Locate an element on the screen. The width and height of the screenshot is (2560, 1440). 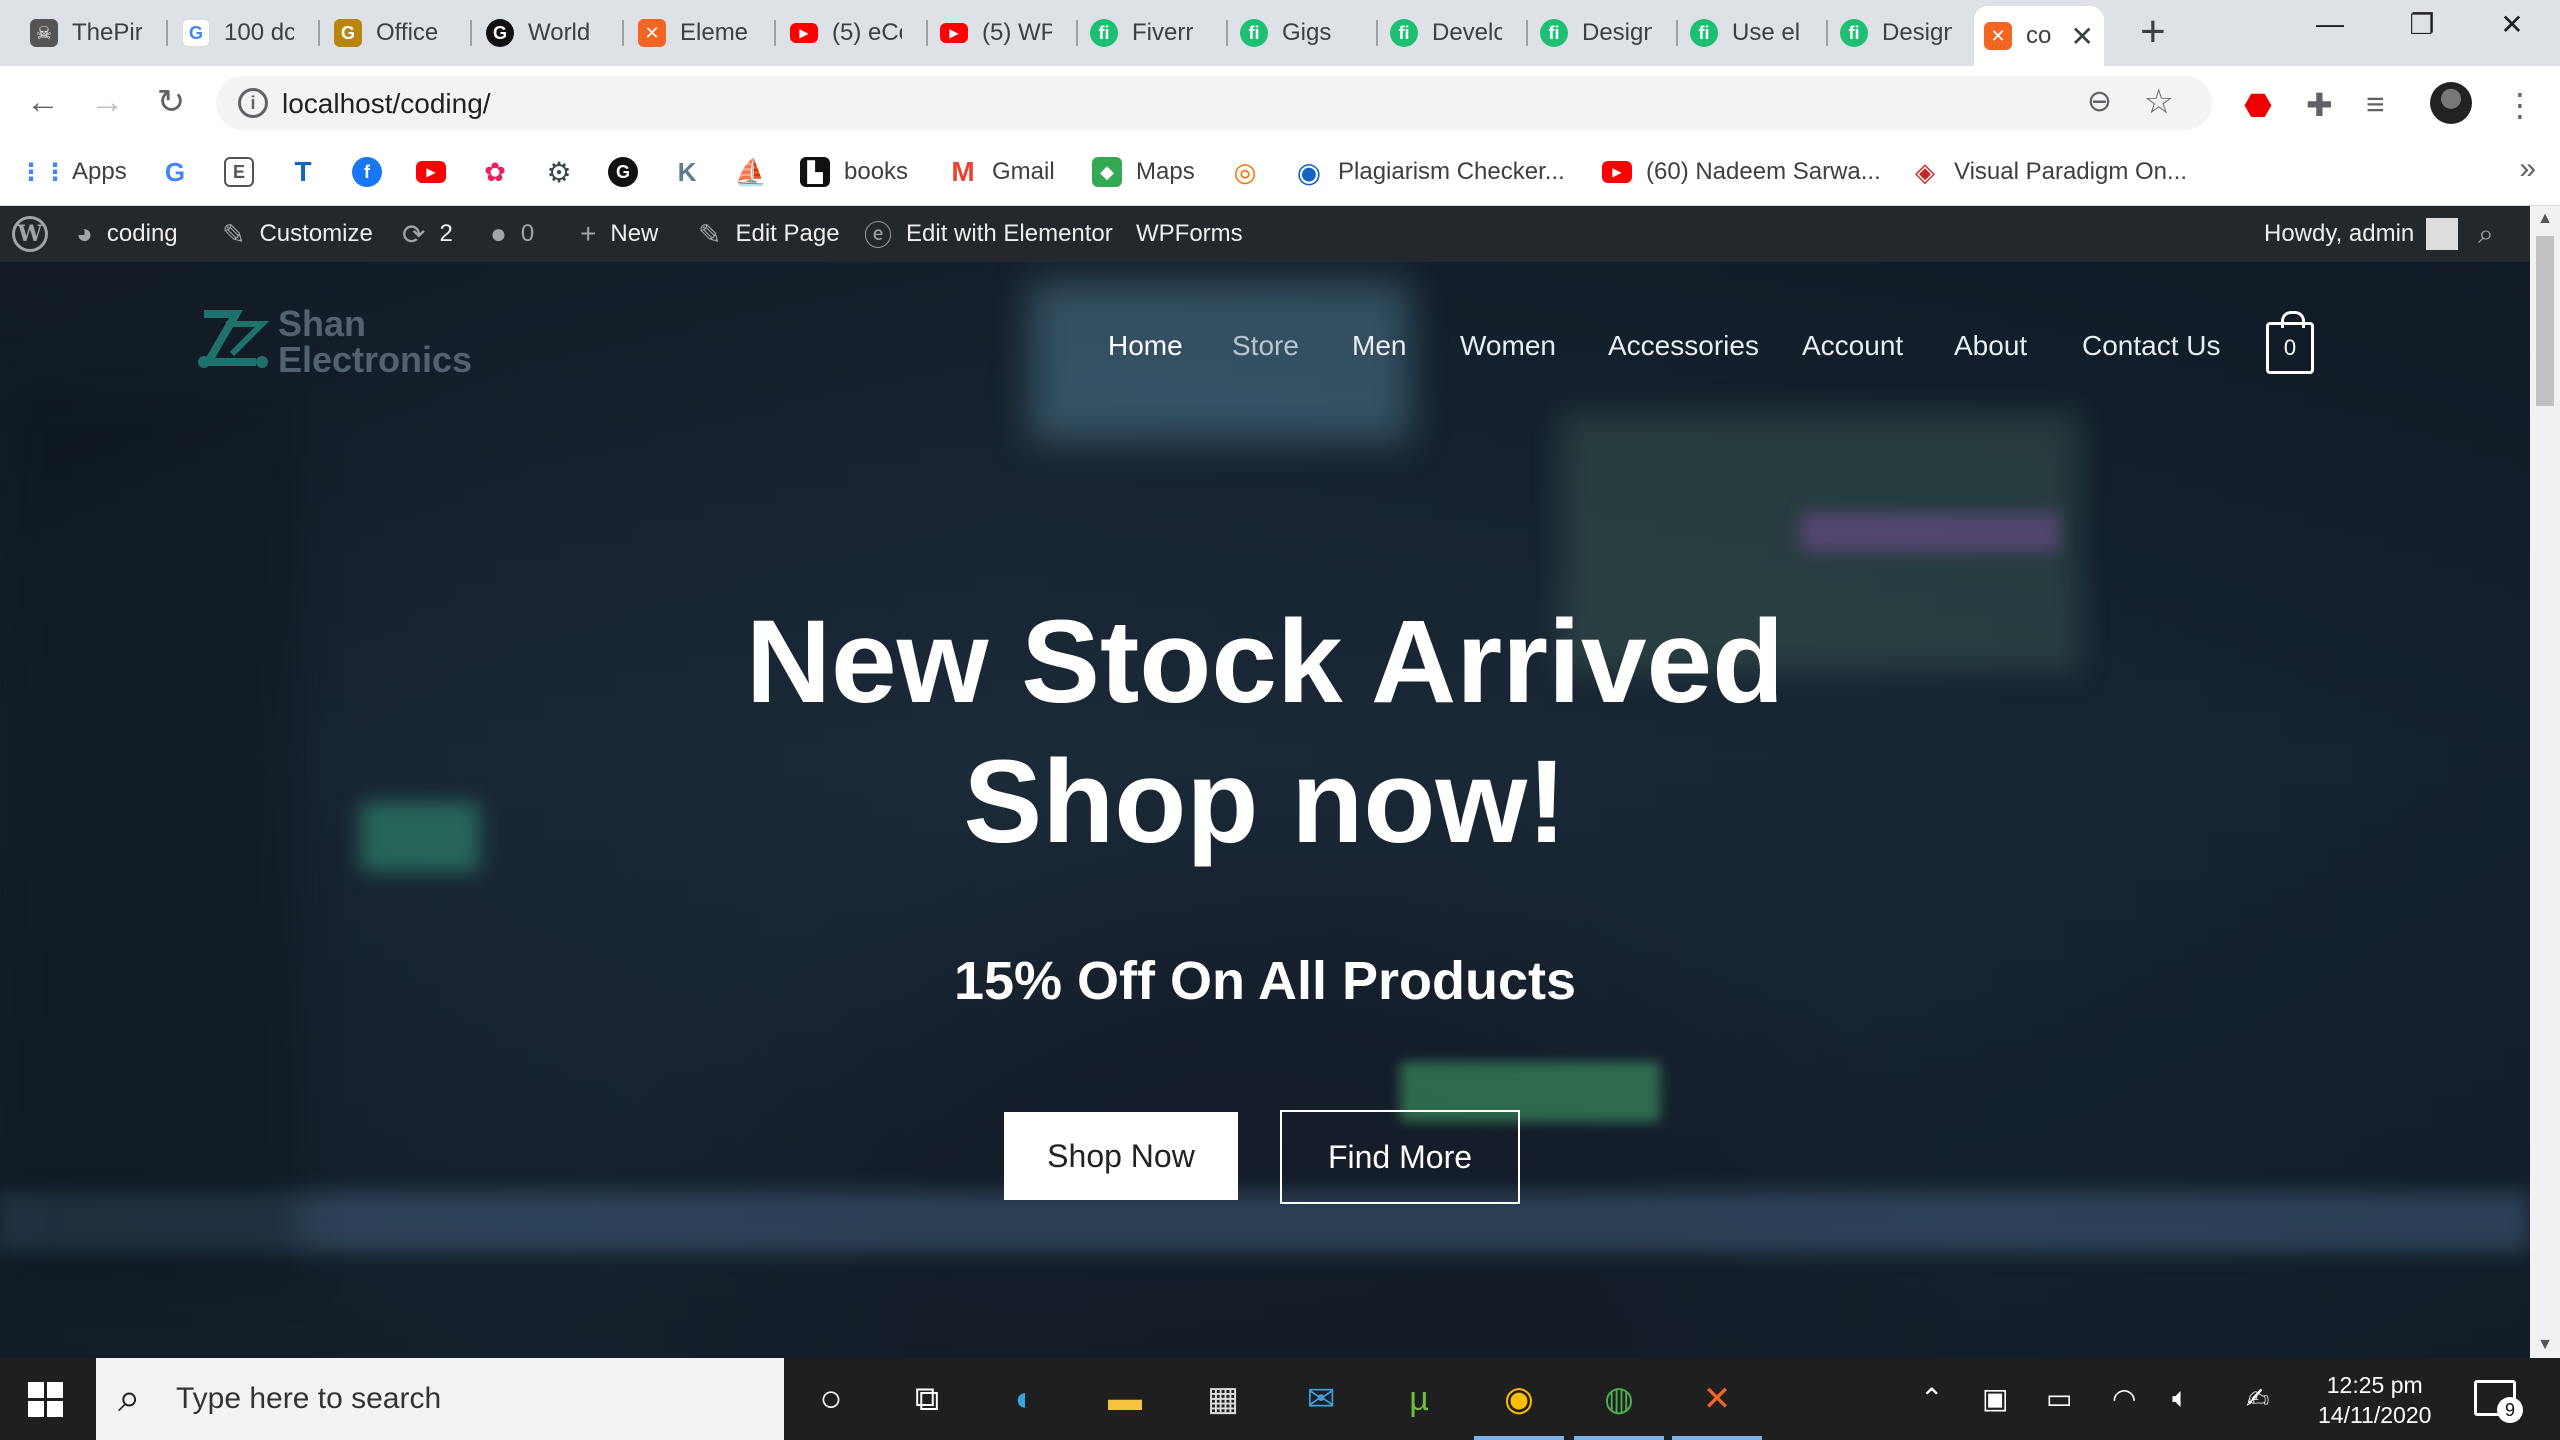
windows-start-icon is located at coordinates (46, 1400).